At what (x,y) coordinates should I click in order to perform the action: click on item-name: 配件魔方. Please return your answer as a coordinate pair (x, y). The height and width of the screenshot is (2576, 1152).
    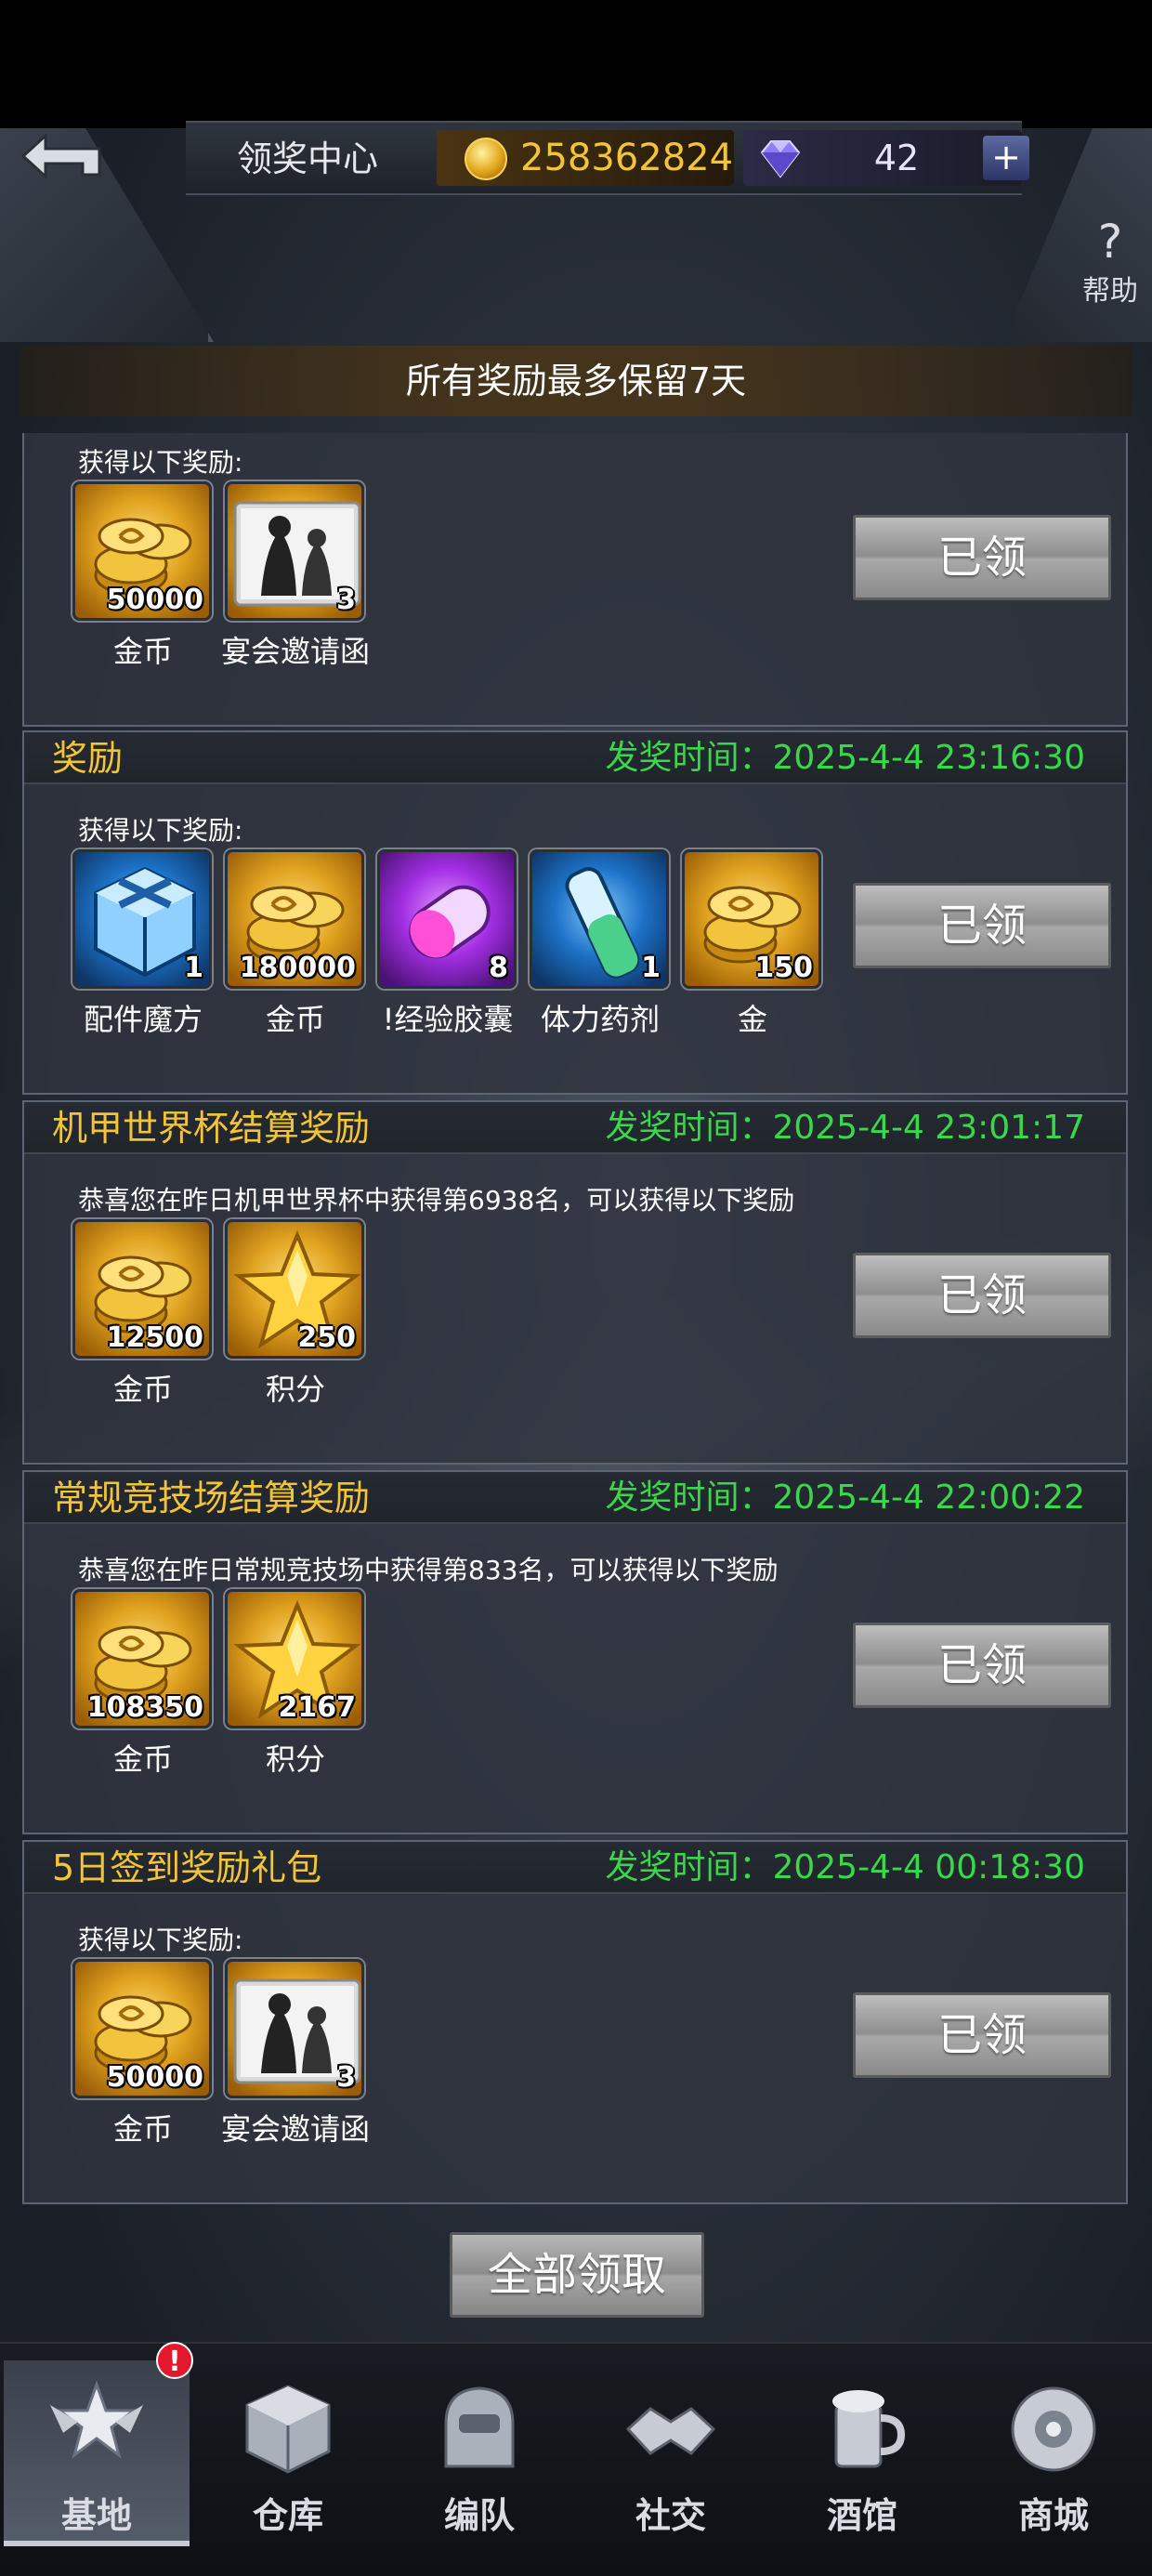
    Looking at the image, I should click on (143, 1019).